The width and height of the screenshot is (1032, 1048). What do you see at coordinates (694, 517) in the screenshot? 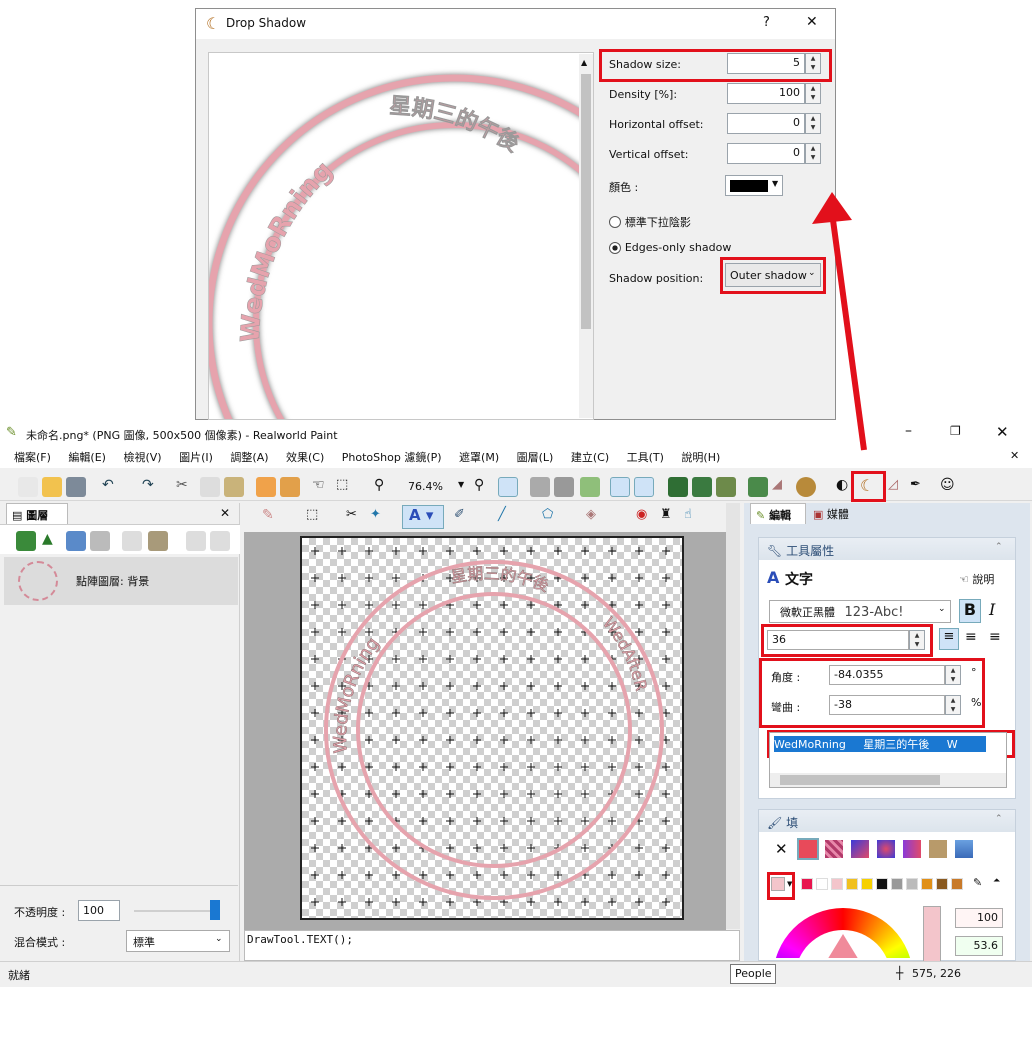
I see `finger-icon: ☝` at bounding box center [694, 517].